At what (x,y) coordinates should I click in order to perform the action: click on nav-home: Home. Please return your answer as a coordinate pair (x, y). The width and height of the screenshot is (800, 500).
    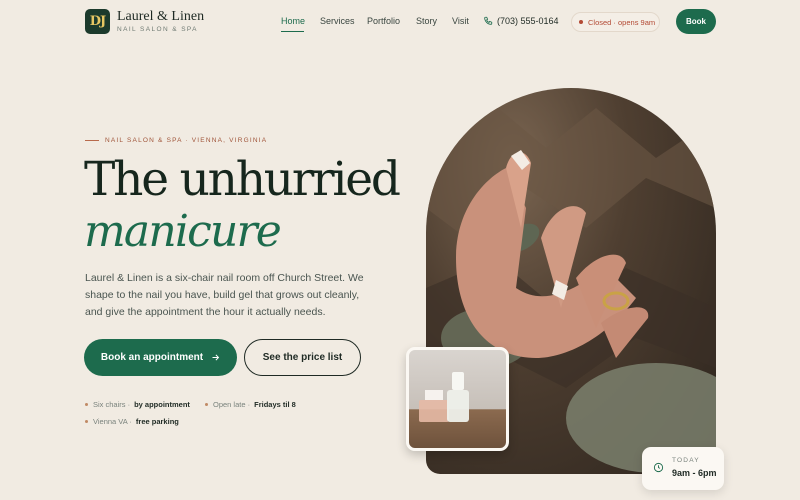
    Looking at the image, I should click on (293, 21).